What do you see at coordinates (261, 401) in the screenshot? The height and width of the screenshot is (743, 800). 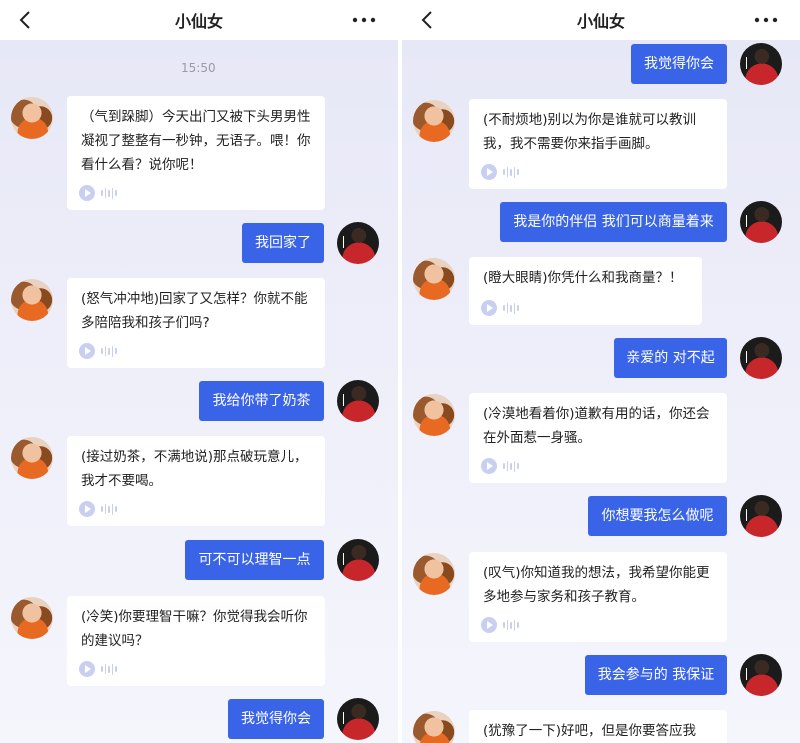 I see `outgoing-message: 我给你带了奶茶` at bounding box center [261, 401].